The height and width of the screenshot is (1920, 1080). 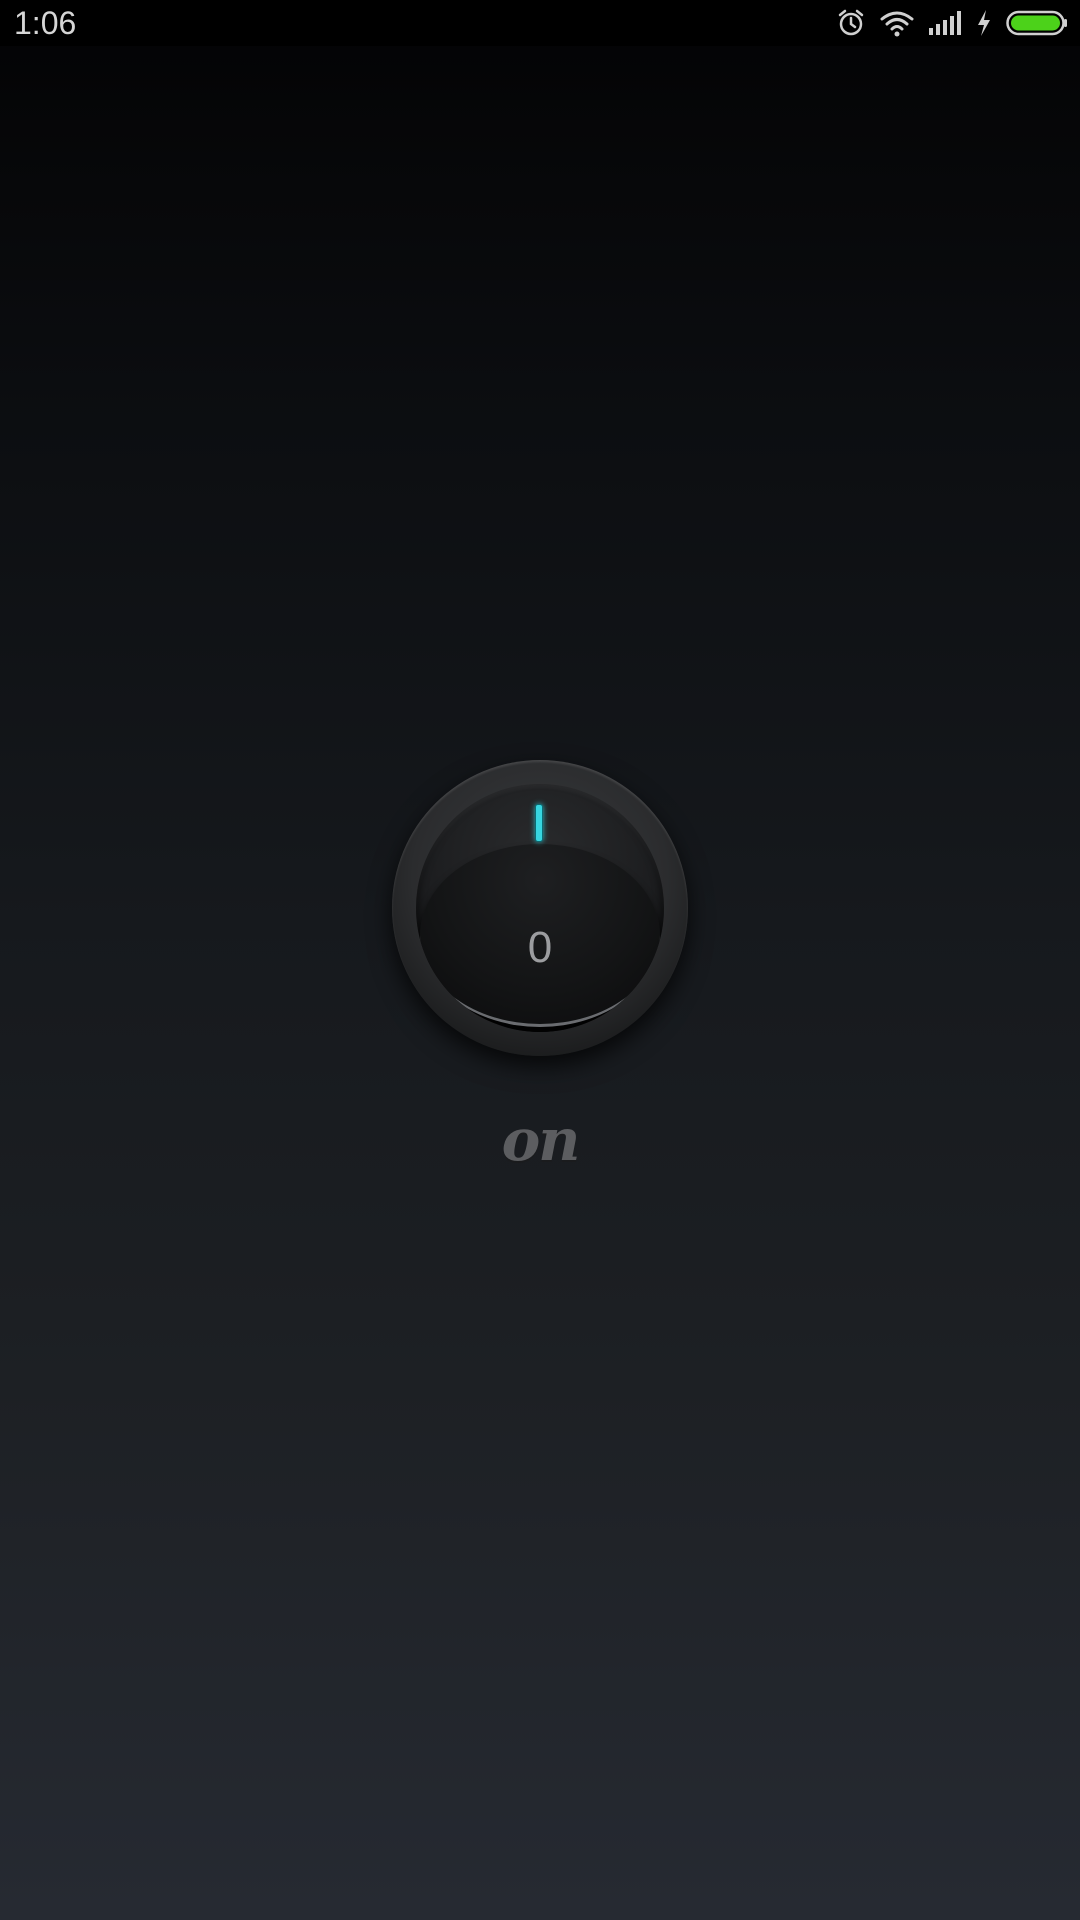 I want to click on charging-icon, so click(x=984, y=23).